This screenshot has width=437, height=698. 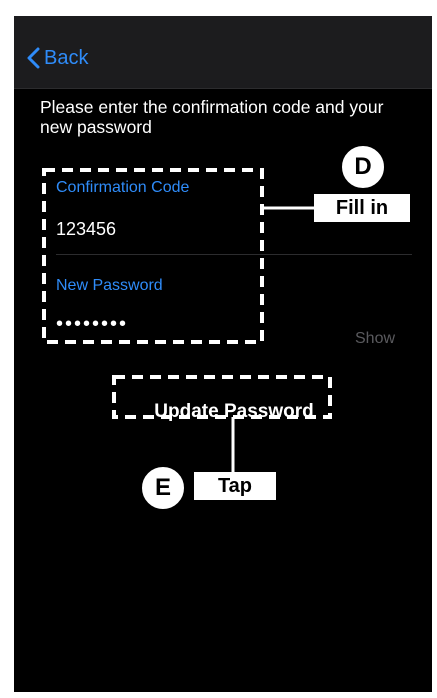 I want to click on new-password-input: ••••••••, so click(x=92, y=324).